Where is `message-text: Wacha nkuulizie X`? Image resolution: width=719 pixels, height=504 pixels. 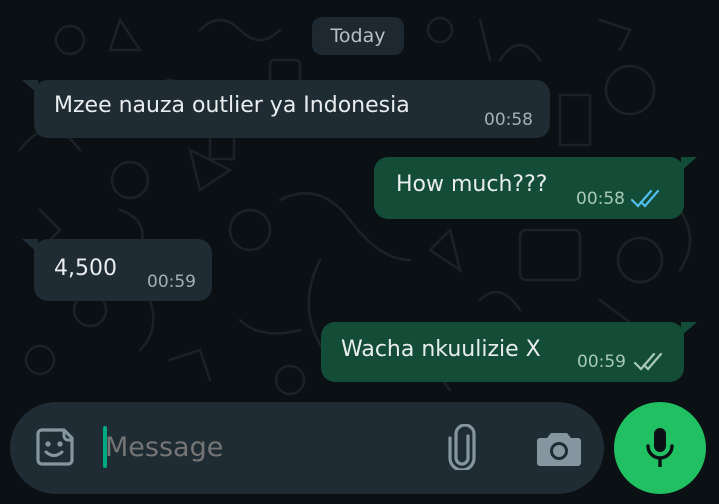 message-text: Wacha nkuulizie X is located at coordinates (441, 349).